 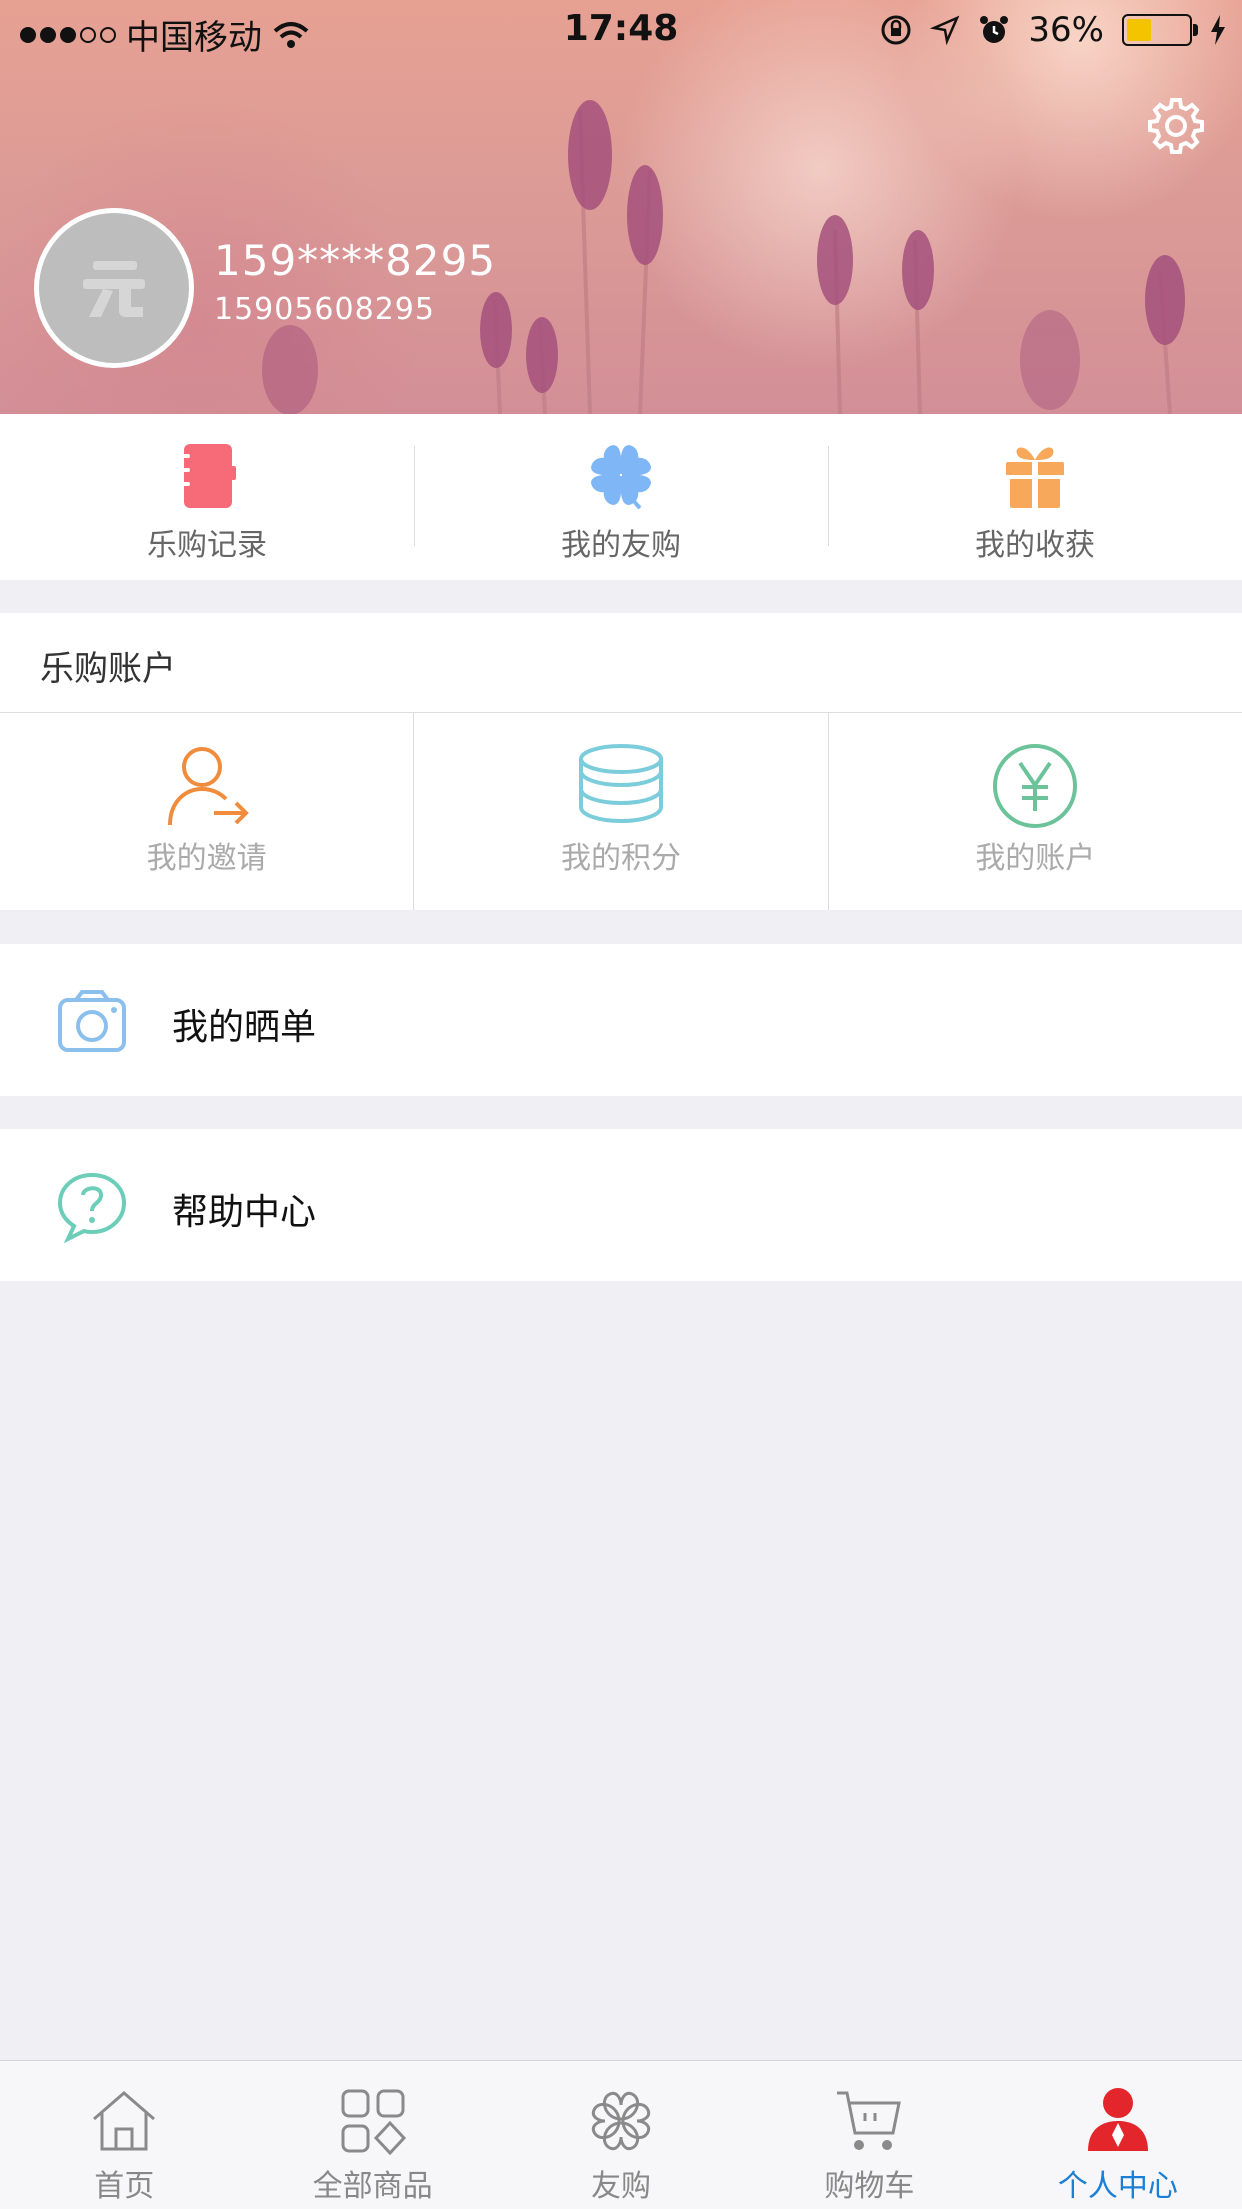 What do you see at coordinates (945, 30) in the screenshot?
I see `location-arrow-icon` at bounding box center [945, 30].